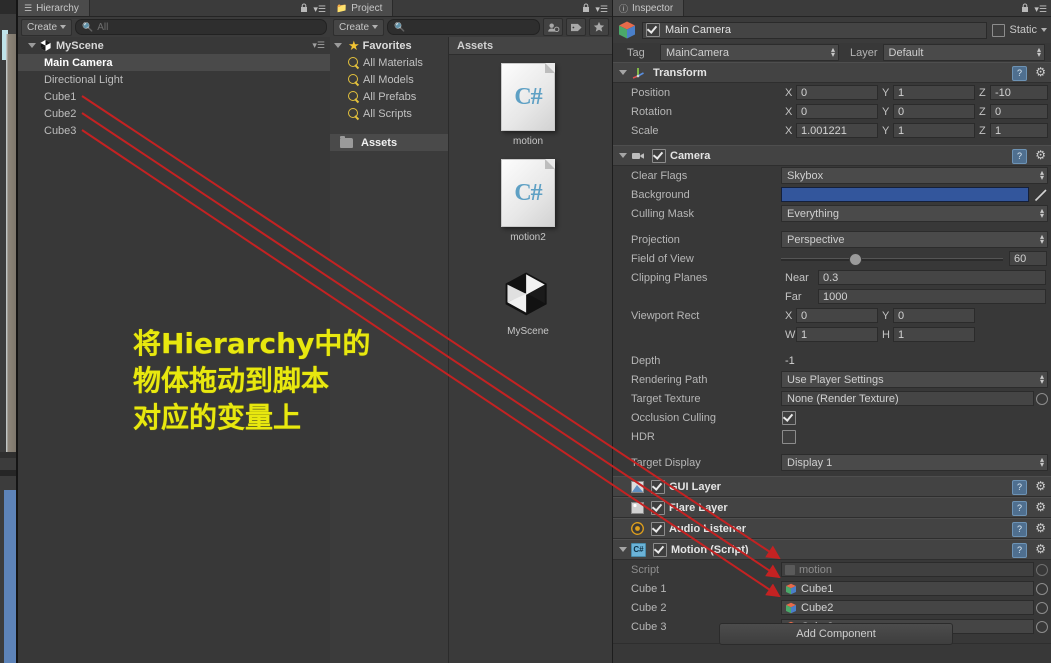 This screenshot has width=1051, height=663. I want to click on project-favorite-all-prefabs: All Prefabs, so click(389, 96).